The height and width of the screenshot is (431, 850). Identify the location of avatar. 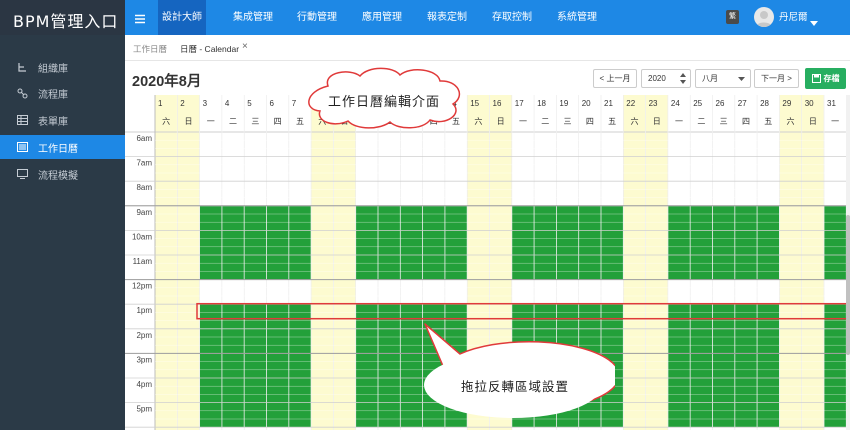
(764, 17).